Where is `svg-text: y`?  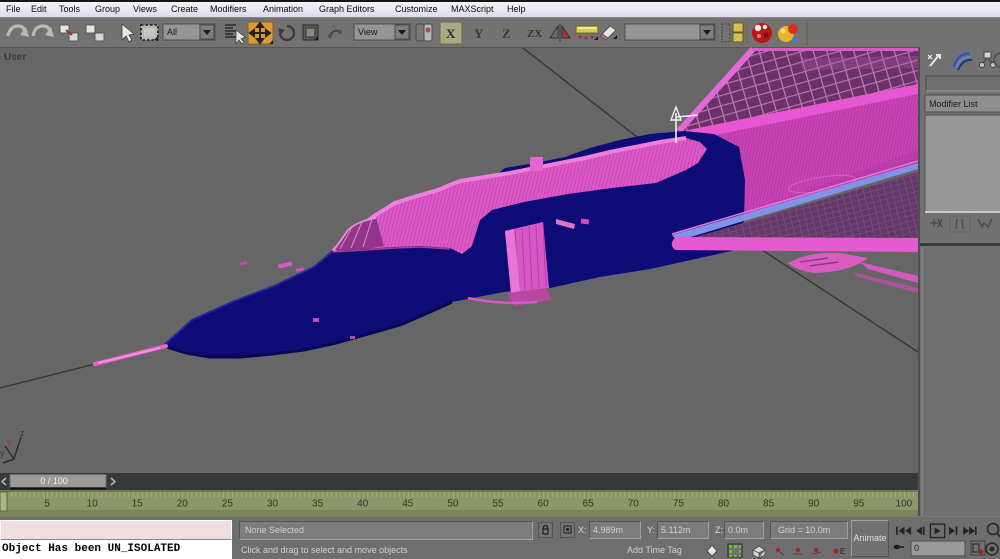
svg-text: y is located at coordinates (2, 453).